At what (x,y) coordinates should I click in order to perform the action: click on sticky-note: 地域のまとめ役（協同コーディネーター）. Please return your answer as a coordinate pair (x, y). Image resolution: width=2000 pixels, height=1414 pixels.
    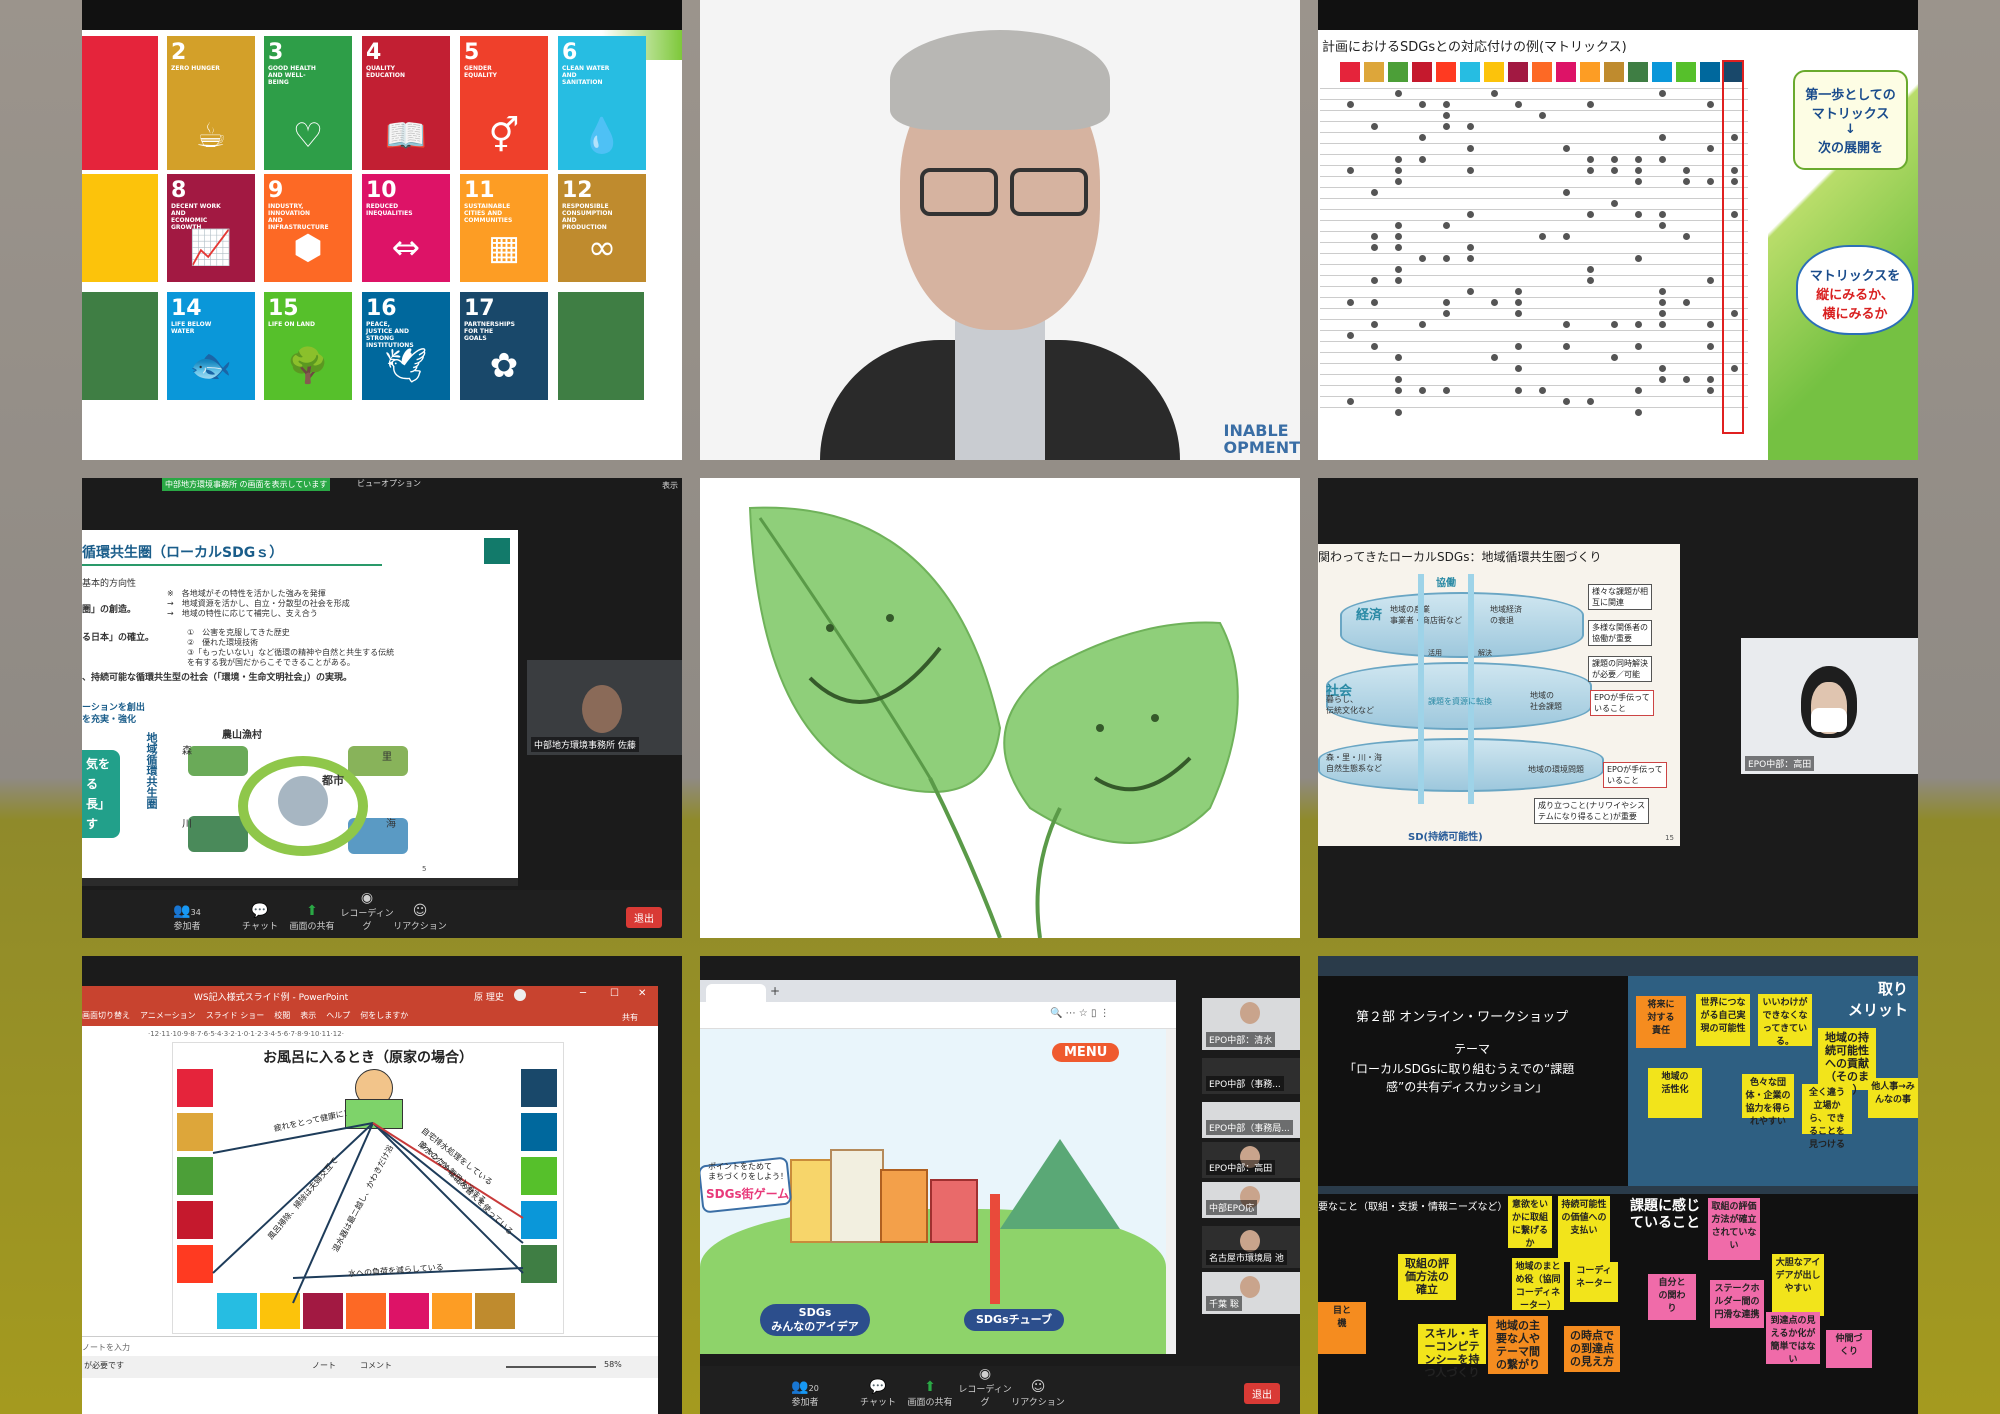
    Looking at the image, I should click on (1538, 1284).